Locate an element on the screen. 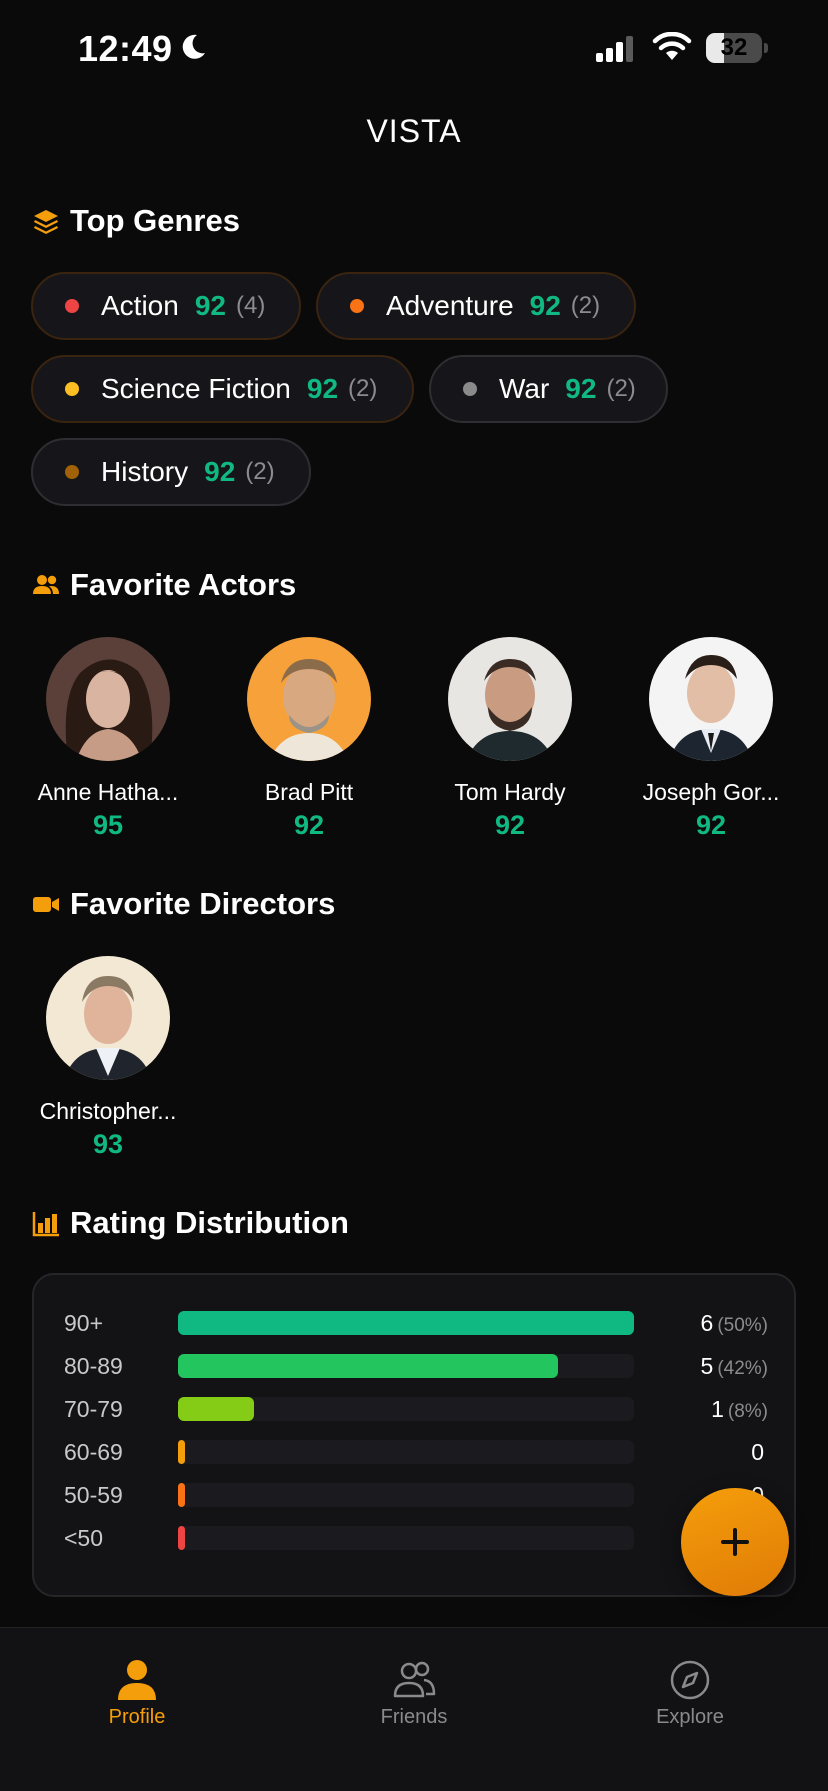 The width and height of the screenshot is (828, 1791). actor-score: 95 is located at coordinates (108, 825).